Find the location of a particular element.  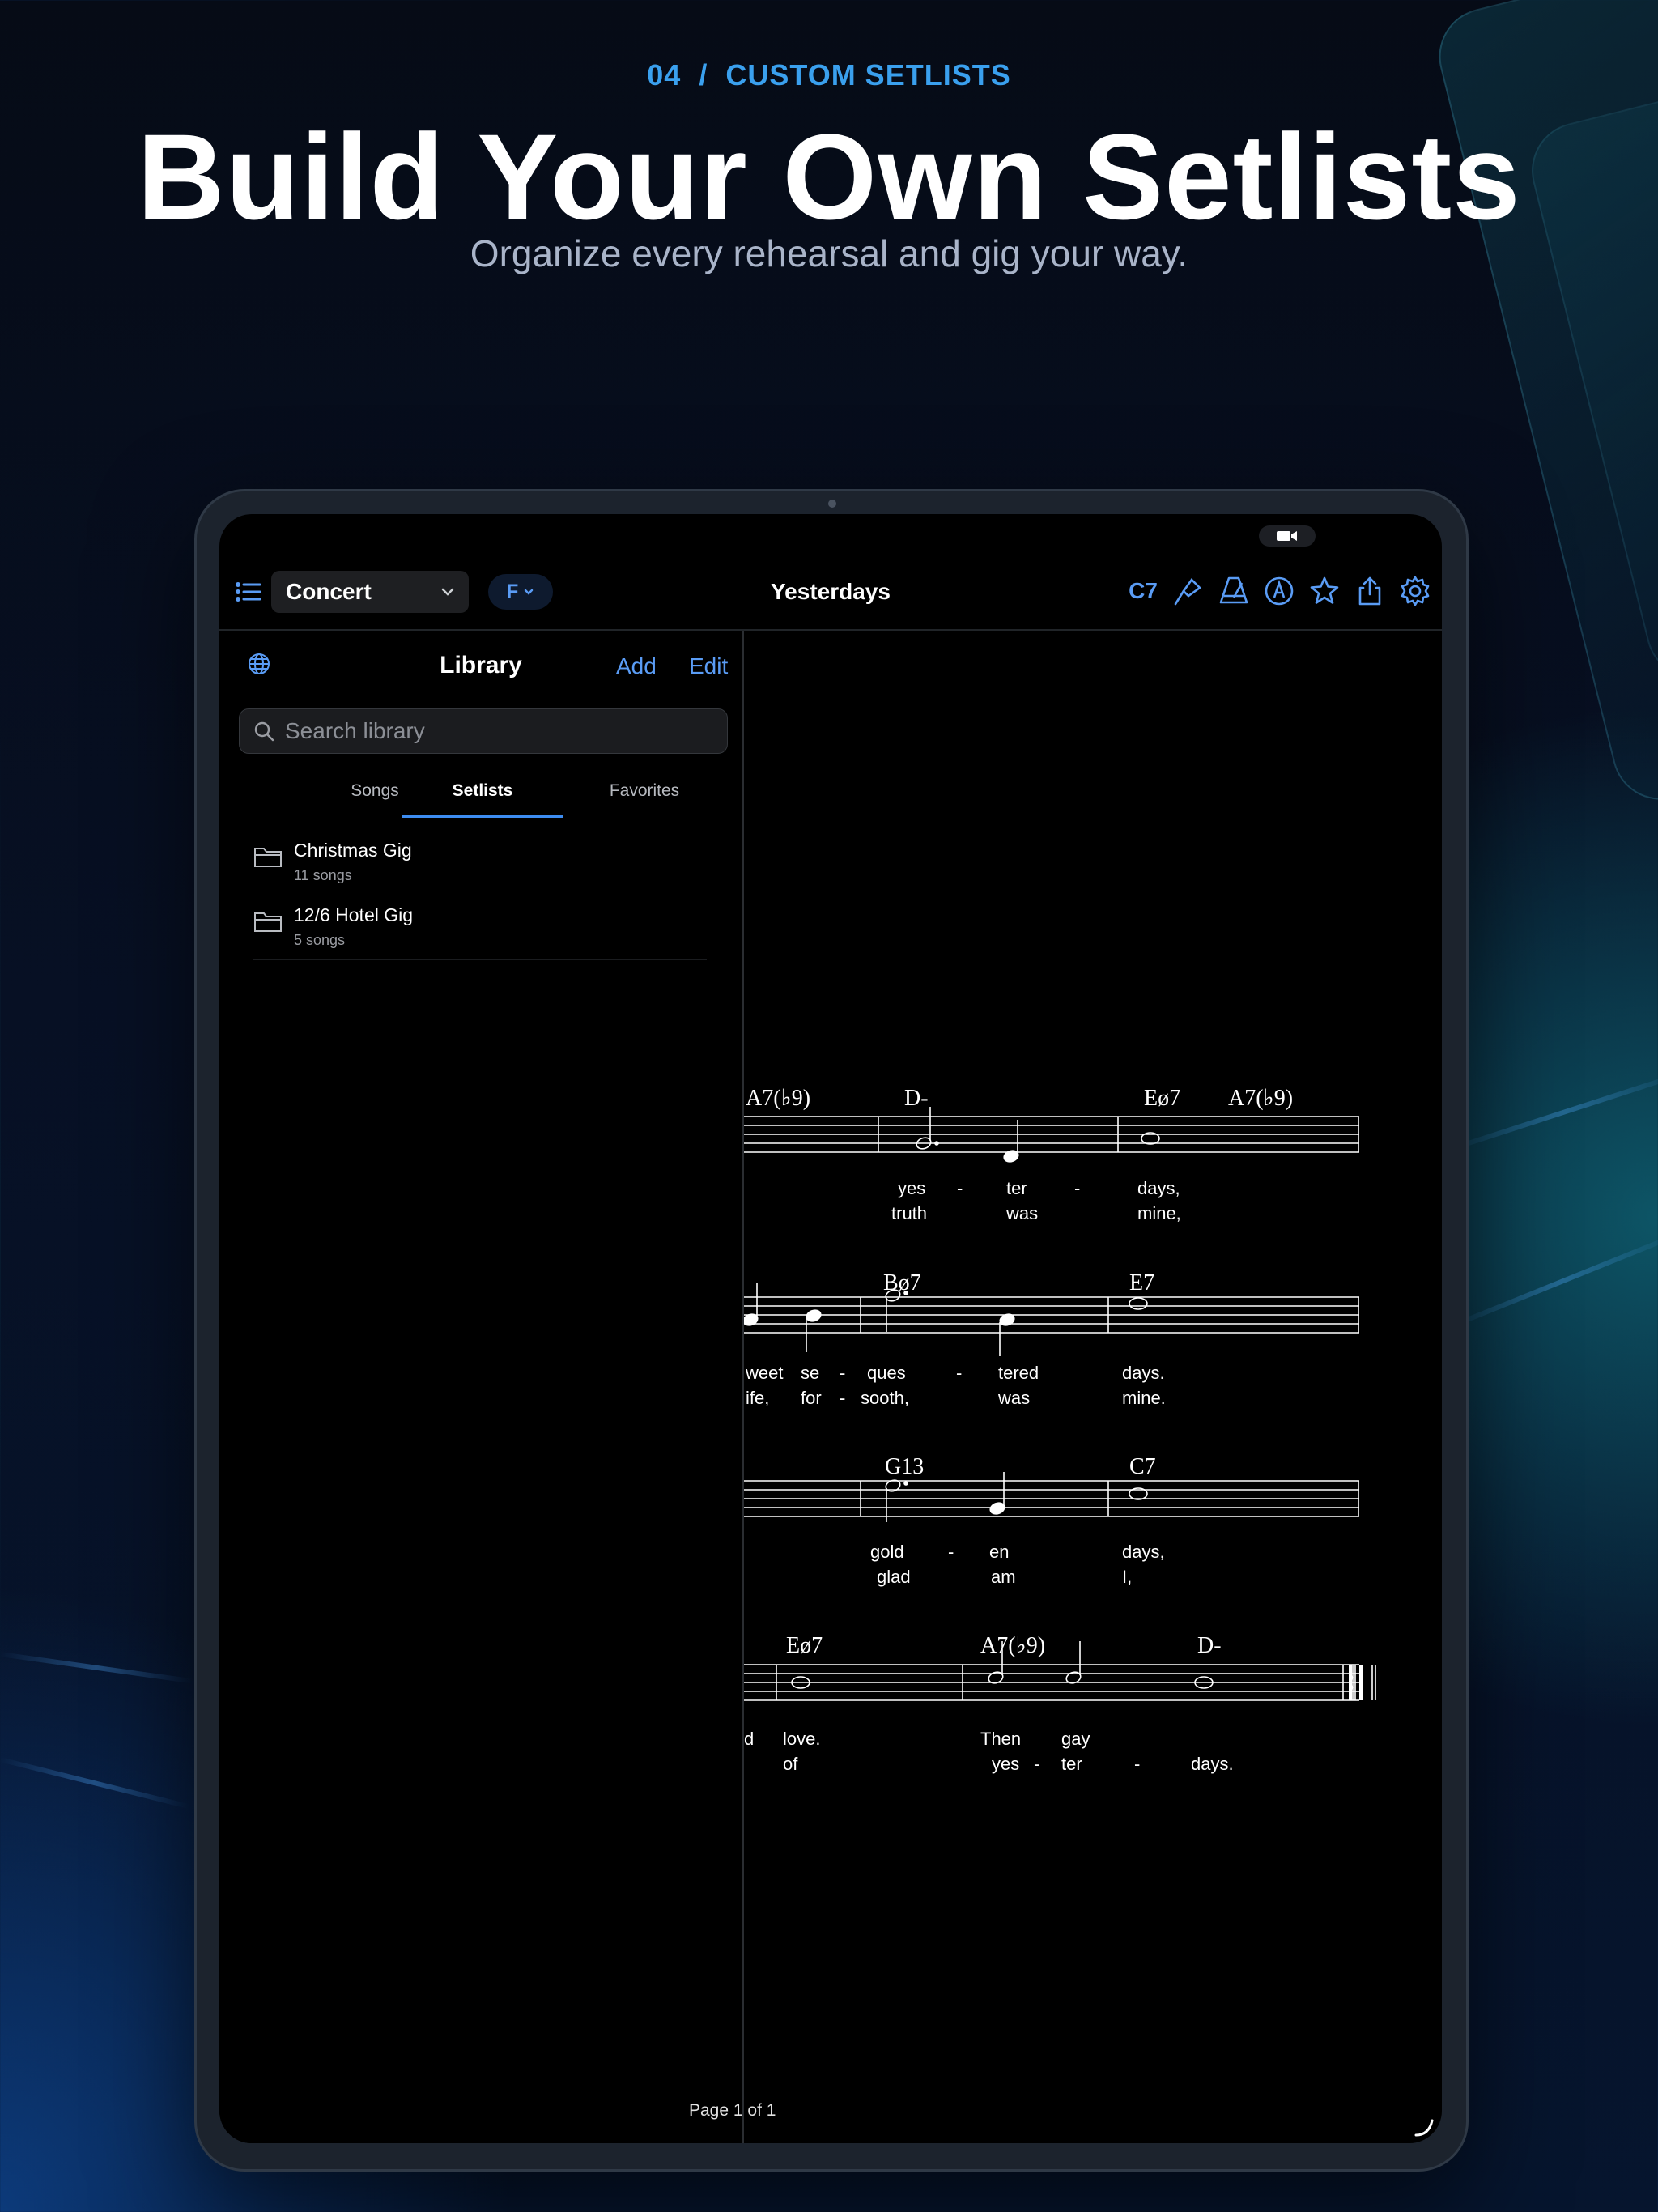

transpose-label: C7 is located at coordinates (1143, 590).